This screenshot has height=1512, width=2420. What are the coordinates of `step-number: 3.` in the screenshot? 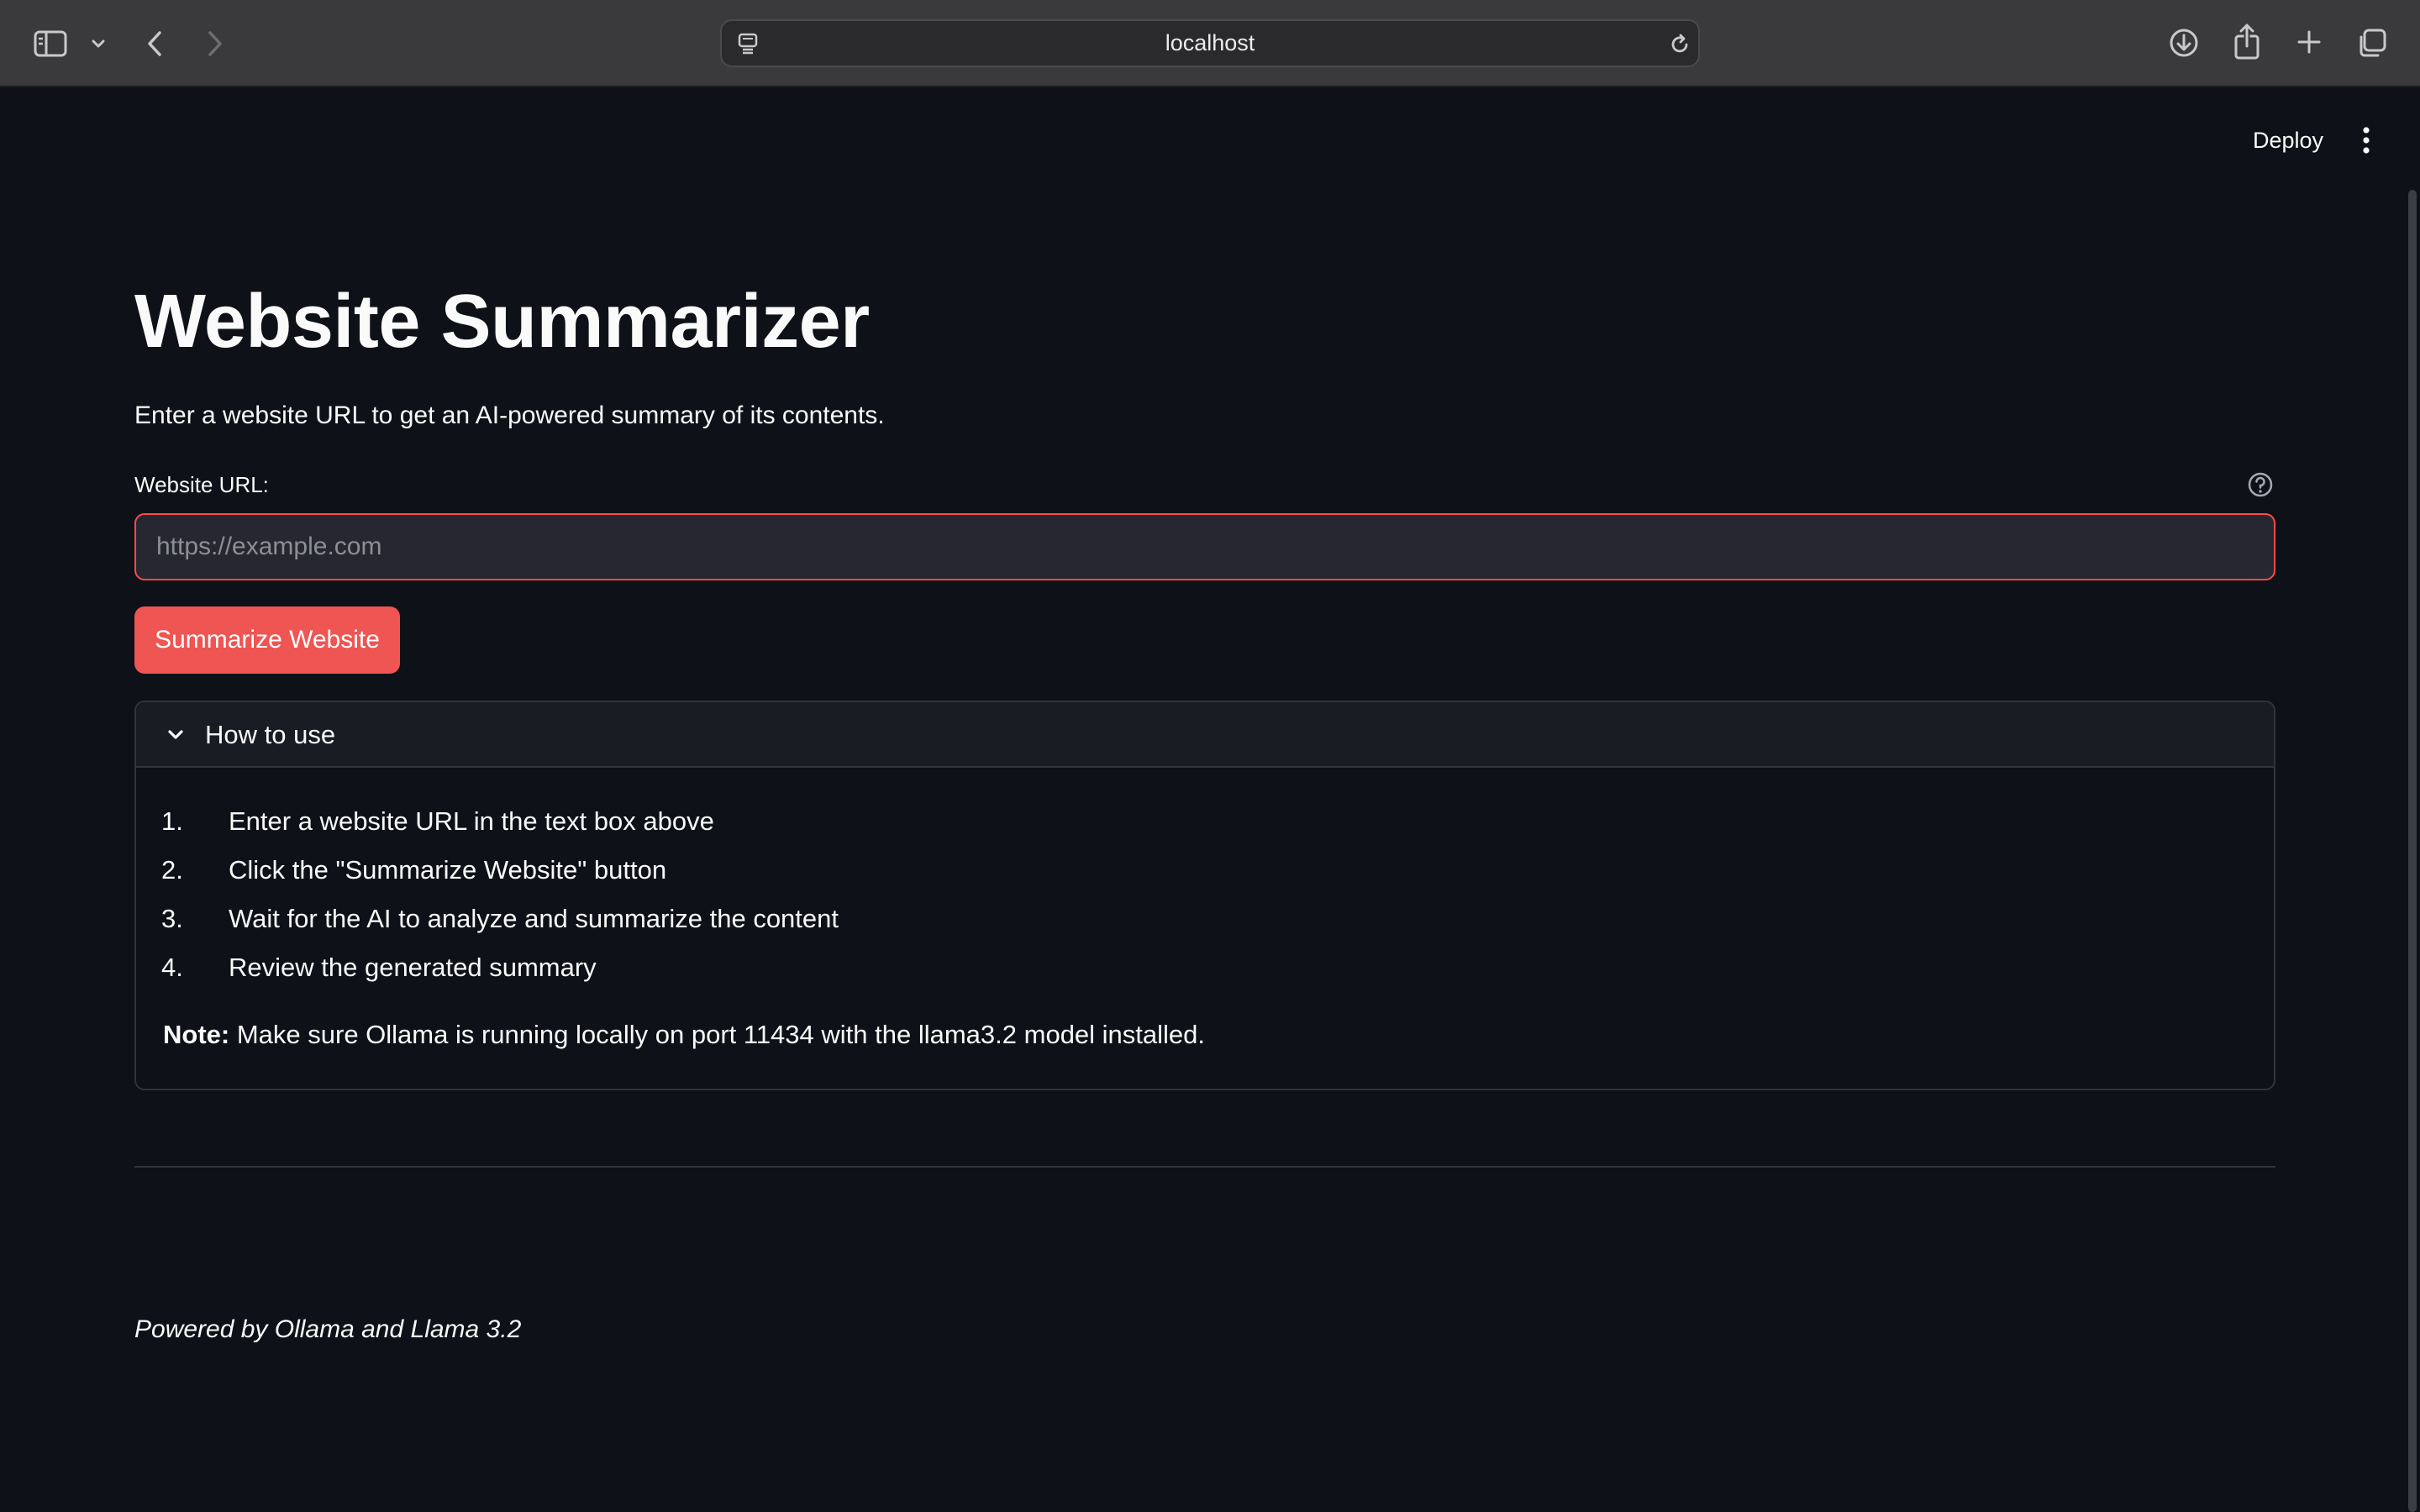 It's located at (172, 918).